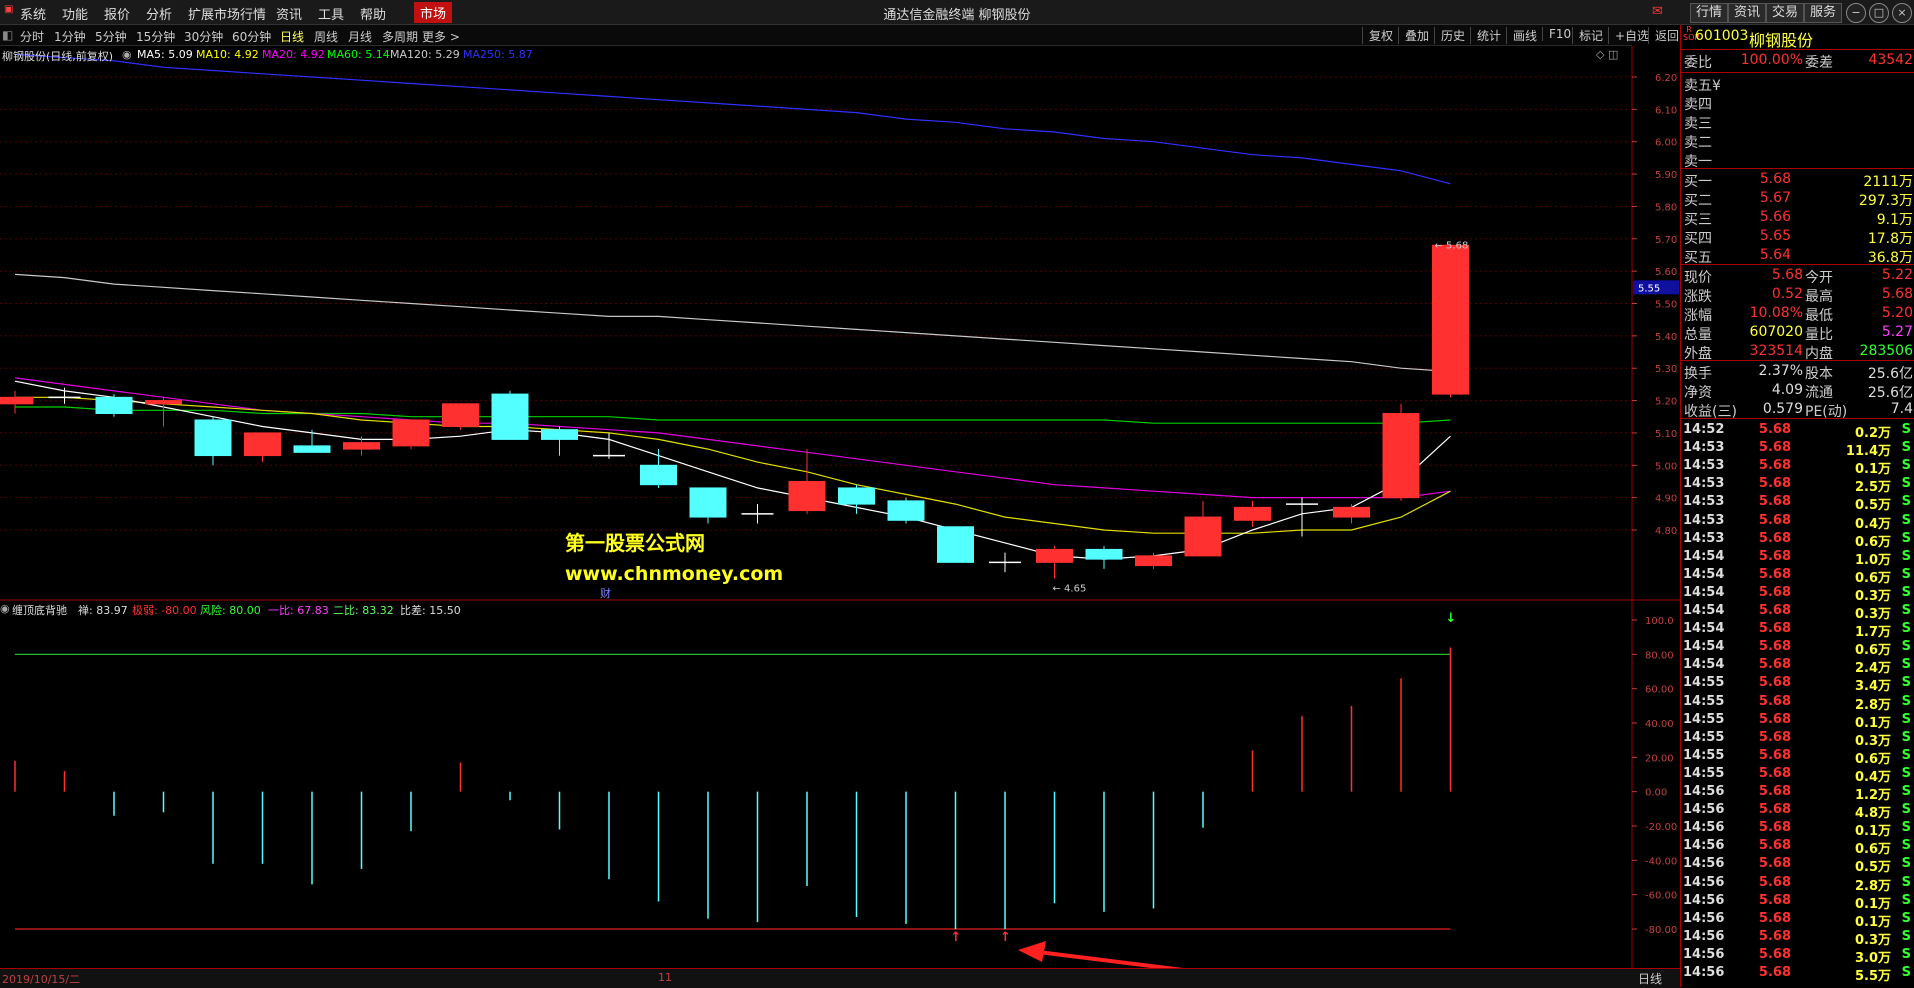 The image size is (1914, 988). Describe the element at coordinates (1797, 199) in the screenshot. I see `buy-level-row: 买二 5.67 297.3万` at that location.